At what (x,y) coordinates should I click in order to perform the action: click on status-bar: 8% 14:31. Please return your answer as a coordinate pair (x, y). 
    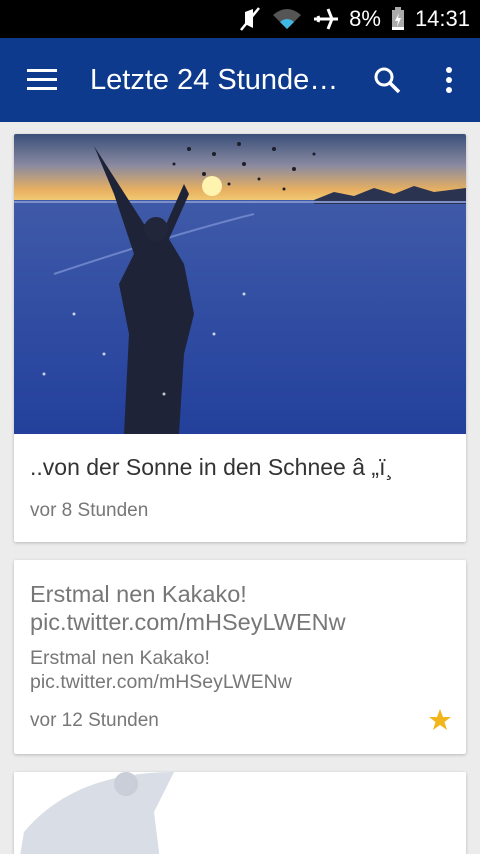
    Looking at the image, I should click on (240, 19).